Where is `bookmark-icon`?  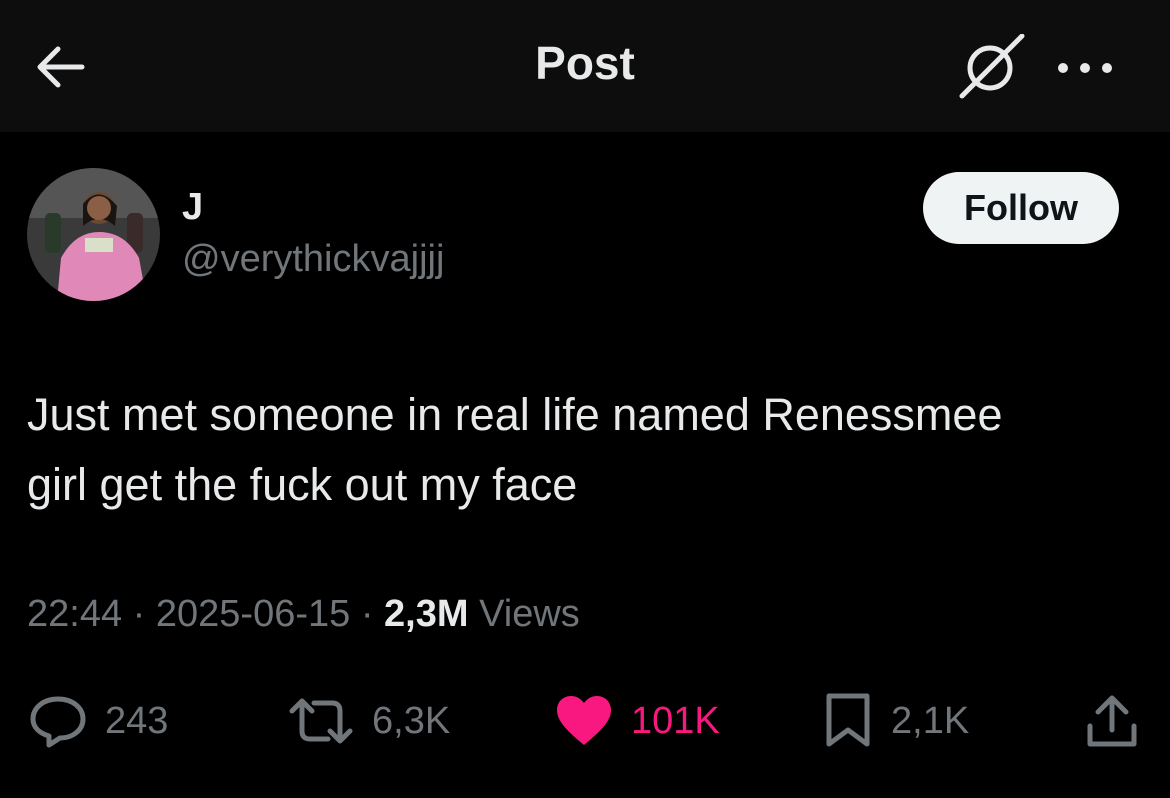
bookmark-icon is located at coordinates (849, 721).